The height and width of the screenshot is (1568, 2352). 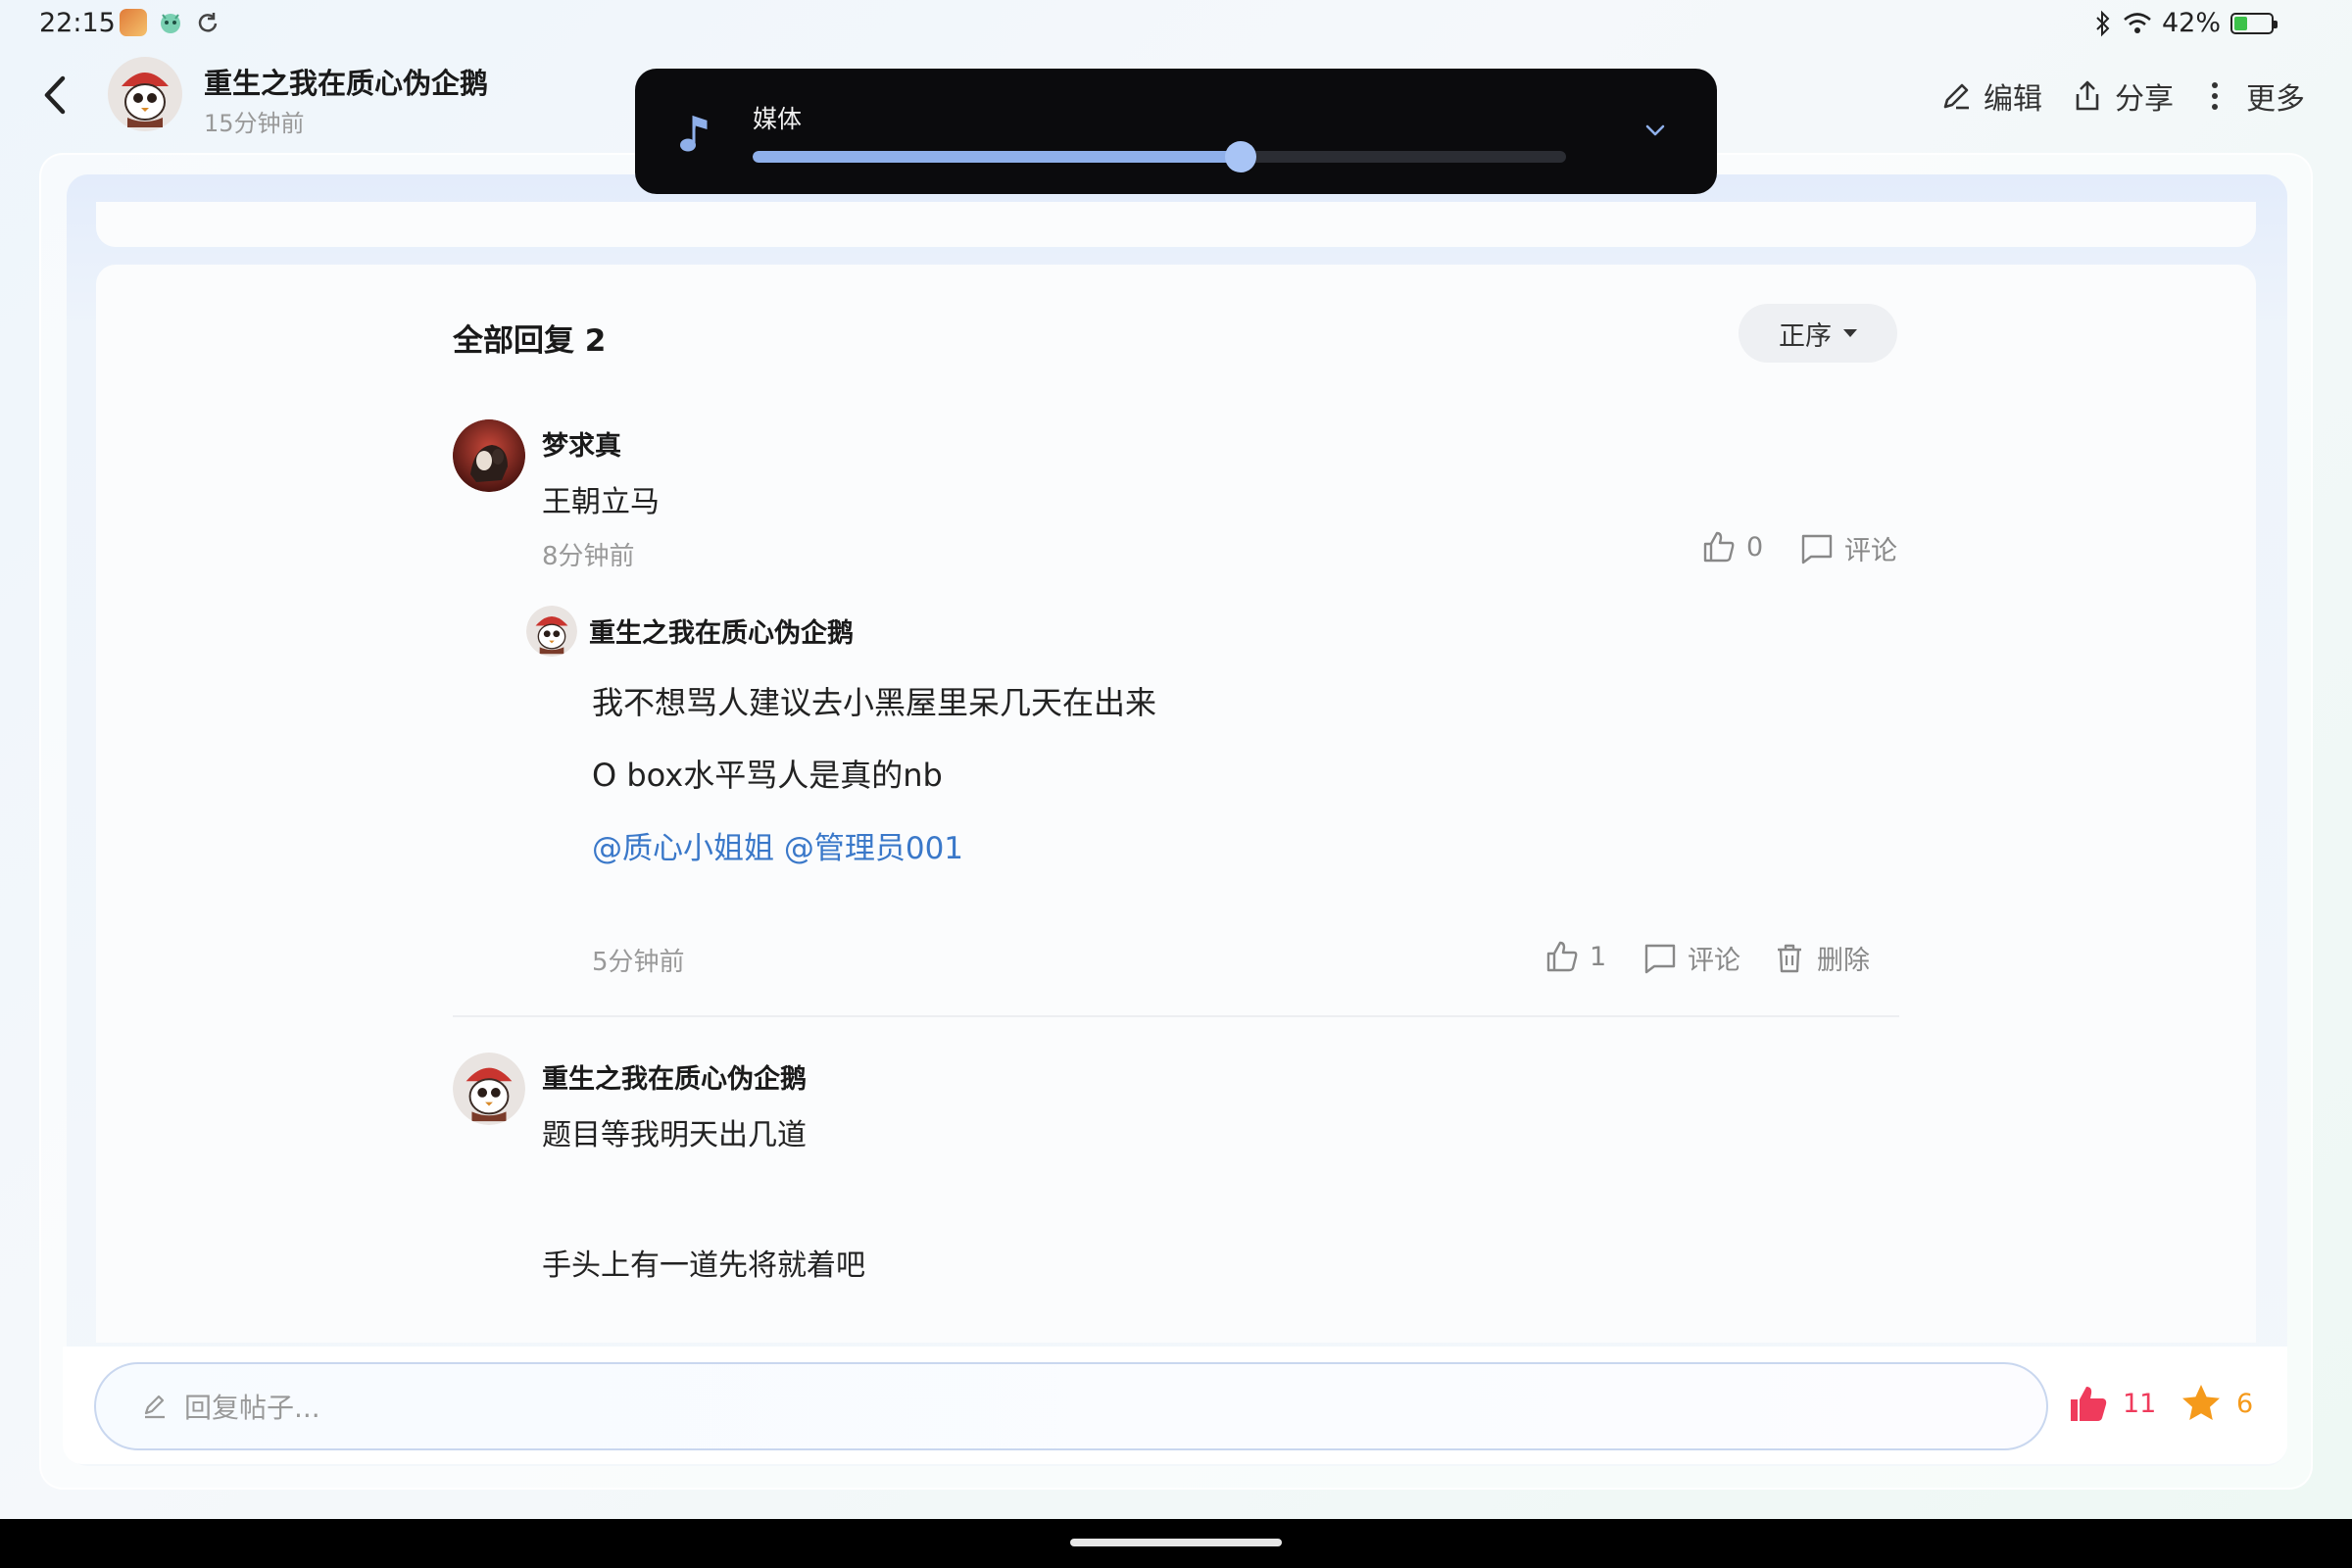 What do you see at coordinates (674, 1135) in the screenshot?
I see `reply-text-line: 题目等我明天出几道` at bounding box center [674, 1135].